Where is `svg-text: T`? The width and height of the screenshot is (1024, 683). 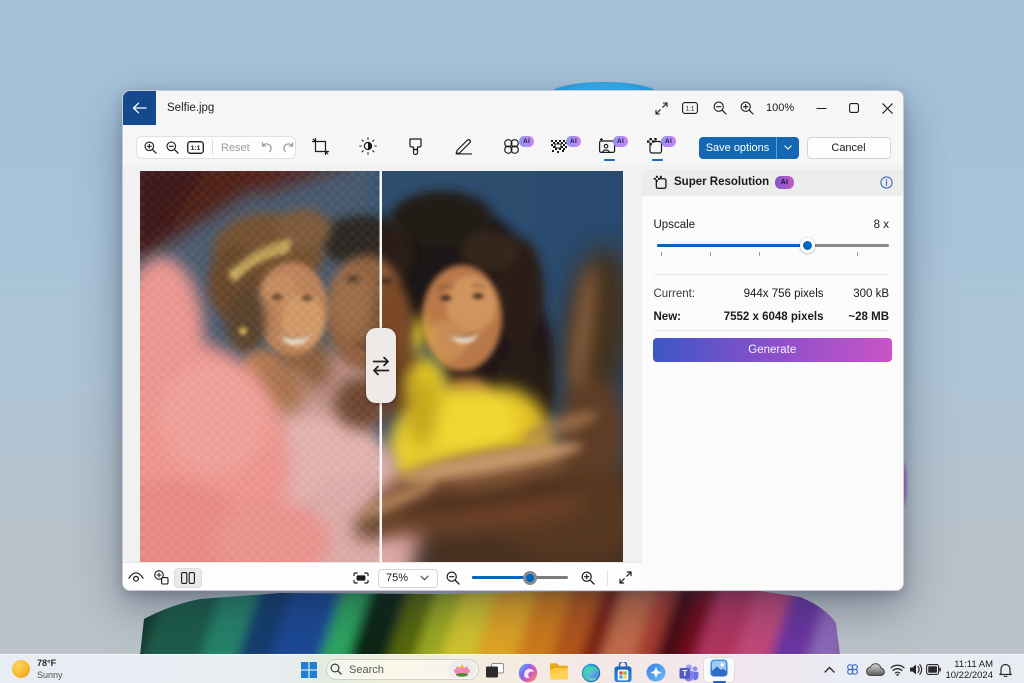
svg-text: T is located at coordinates (685, 673).